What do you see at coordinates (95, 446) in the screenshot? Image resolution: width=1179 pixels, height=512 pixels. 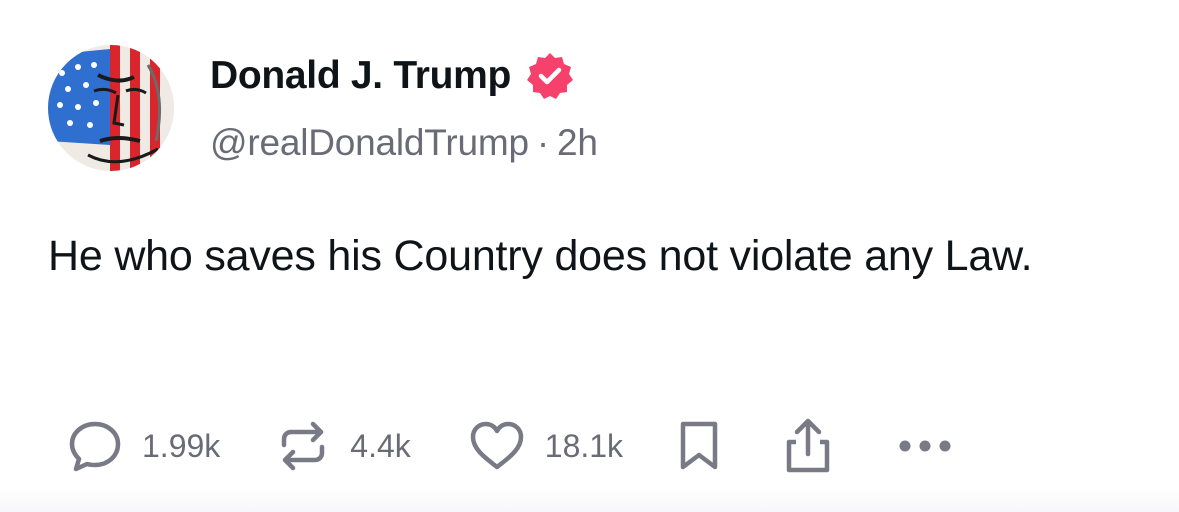 I see `reply-icon` at bounding box center [95, 446].